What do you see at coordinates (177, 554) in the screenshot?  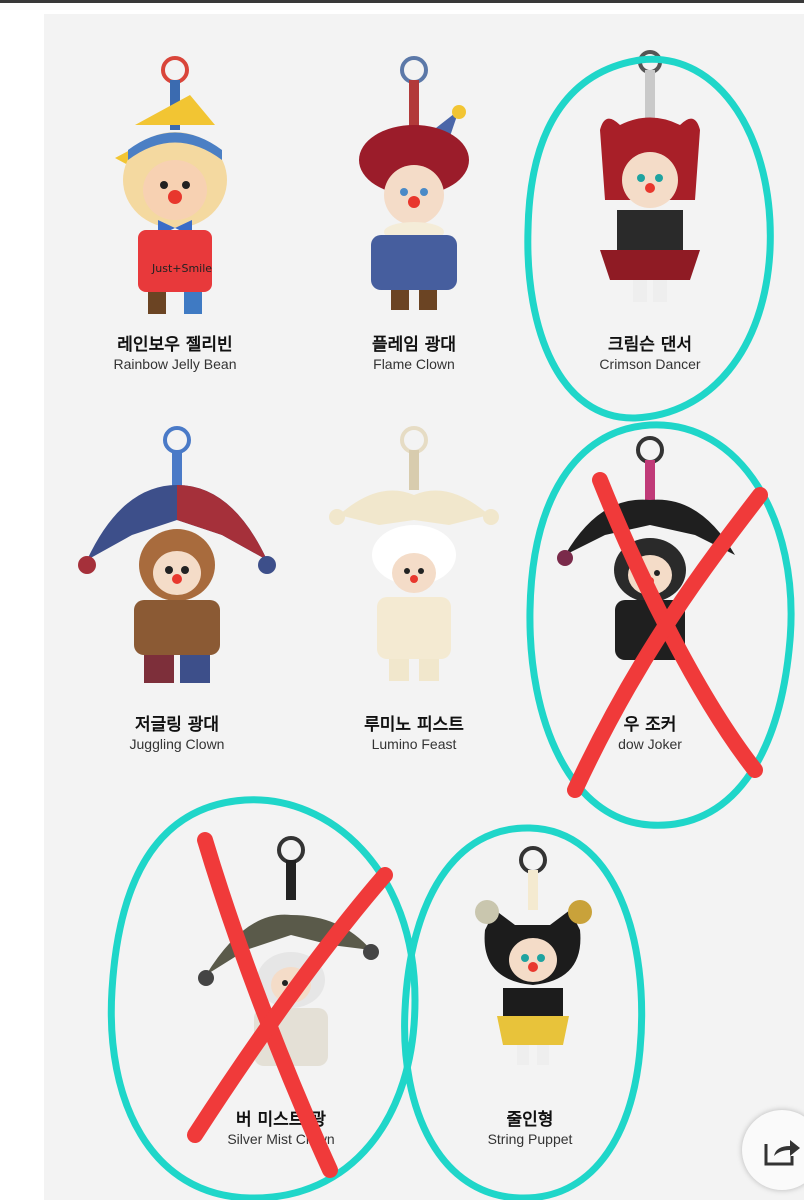 I see `juggling-clown-figure` at bounding box center [177, 554].